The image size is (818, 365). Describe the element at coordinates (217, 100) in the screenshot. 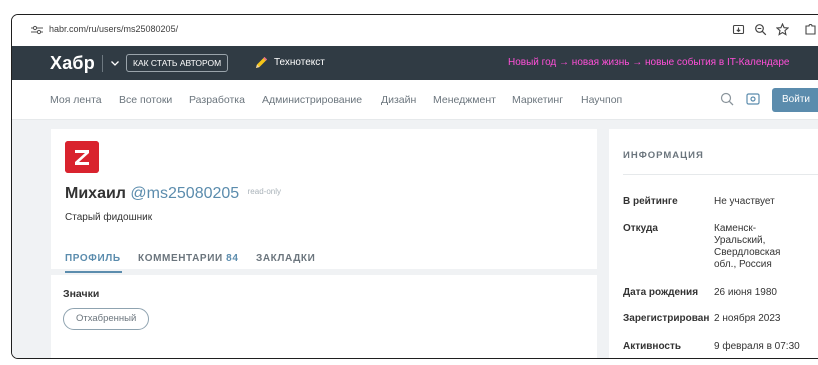

I see `nav-item-development: Разработка` at that location.